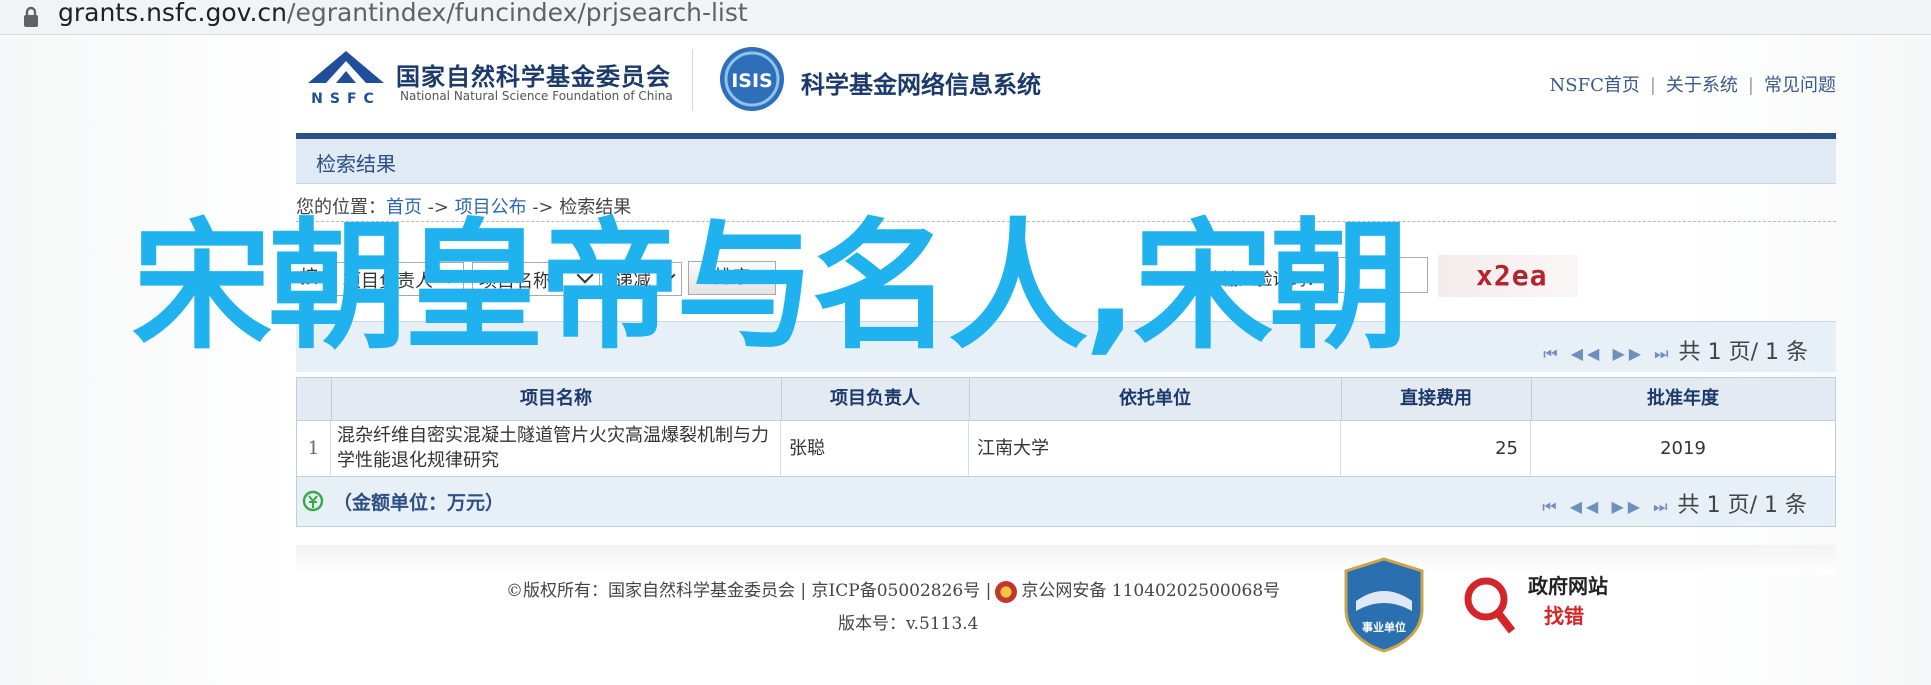  Describe the element at coordinates (313, 501) in the screenshot. I see `money-icon` at that location.